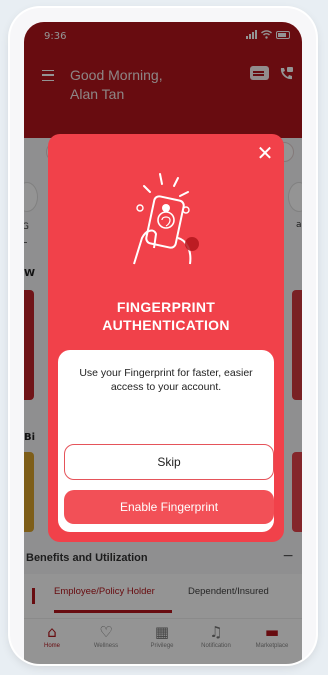 The image size is (328, 675). What do you see at coordinates (169, 462) in the screenshot?
I see `skip-button: Skip` at bounding box center [169, 462].